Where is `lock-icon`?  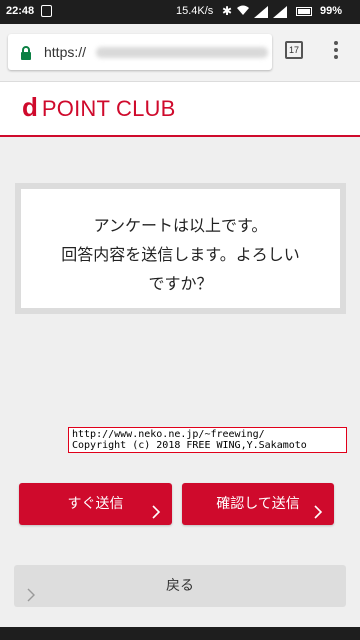
lock-icon is located at coordinates (26, 54).